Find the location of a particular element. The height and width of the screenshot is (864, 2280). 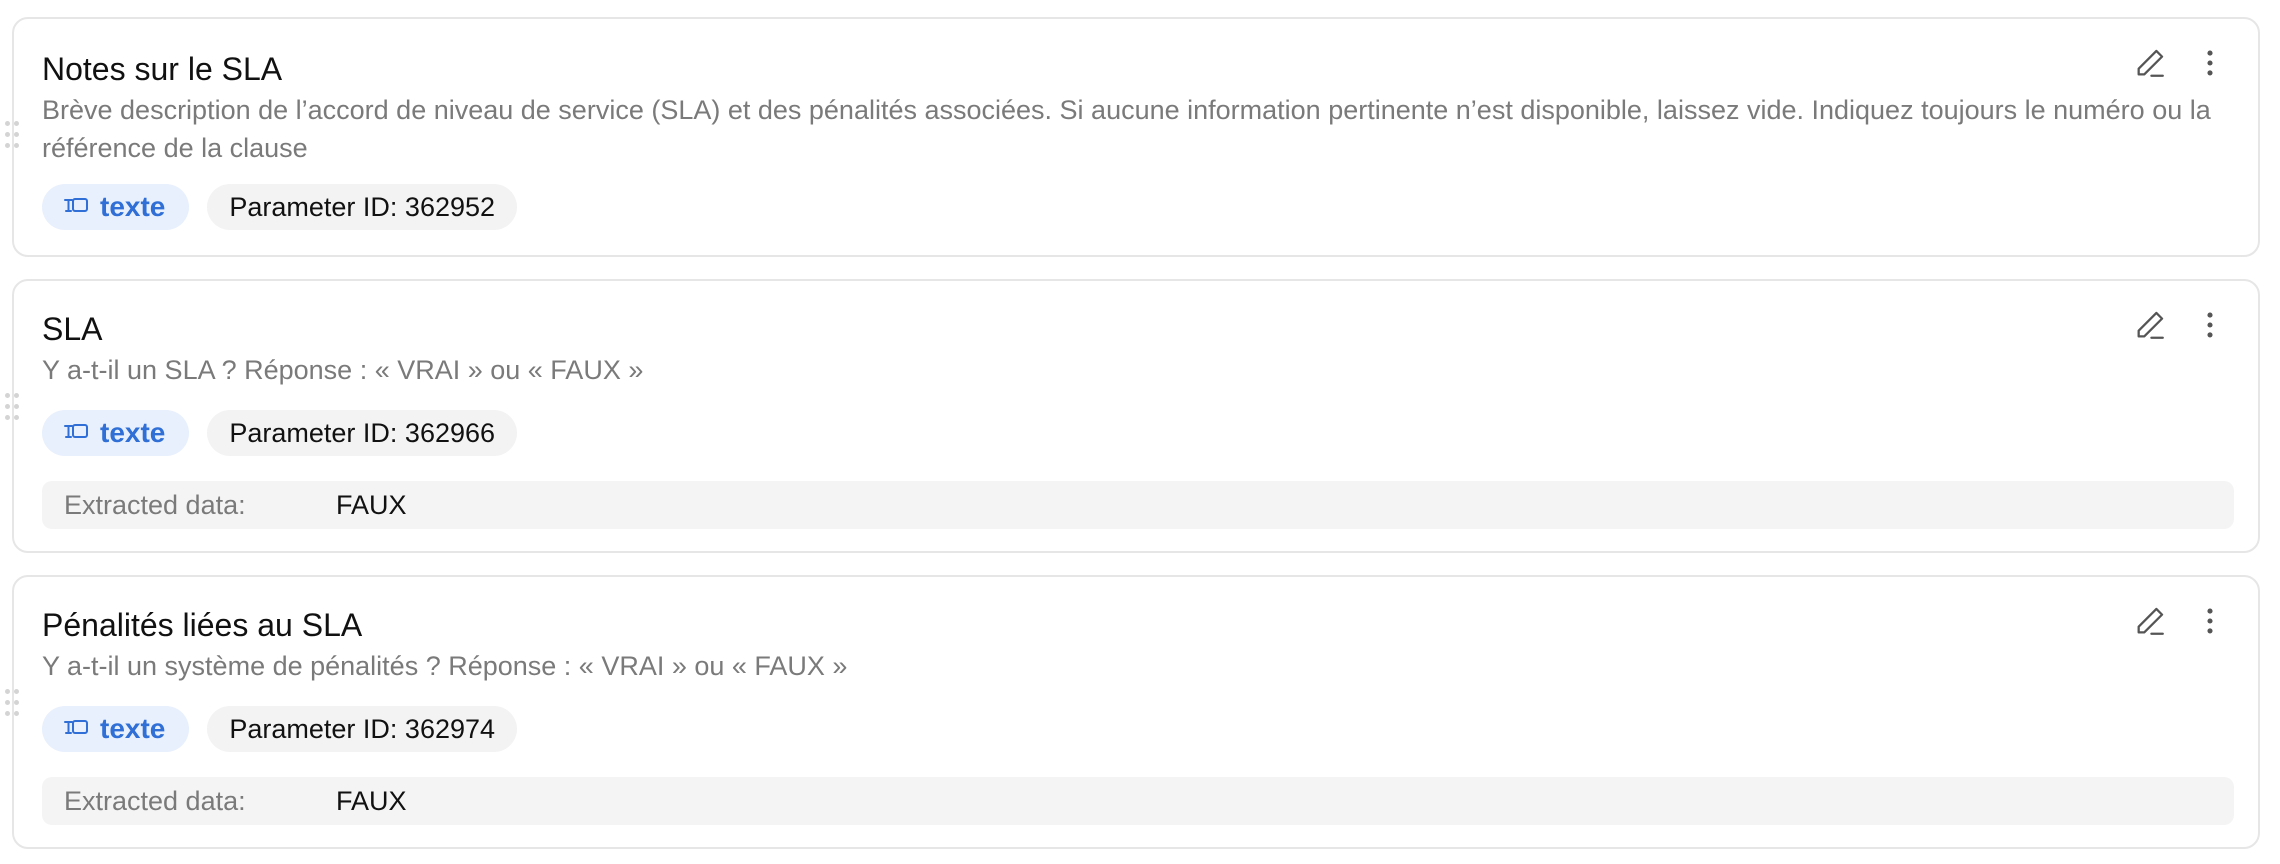

parameter-title: Pénalités liées au SLA is located at coordinates (202, 625).